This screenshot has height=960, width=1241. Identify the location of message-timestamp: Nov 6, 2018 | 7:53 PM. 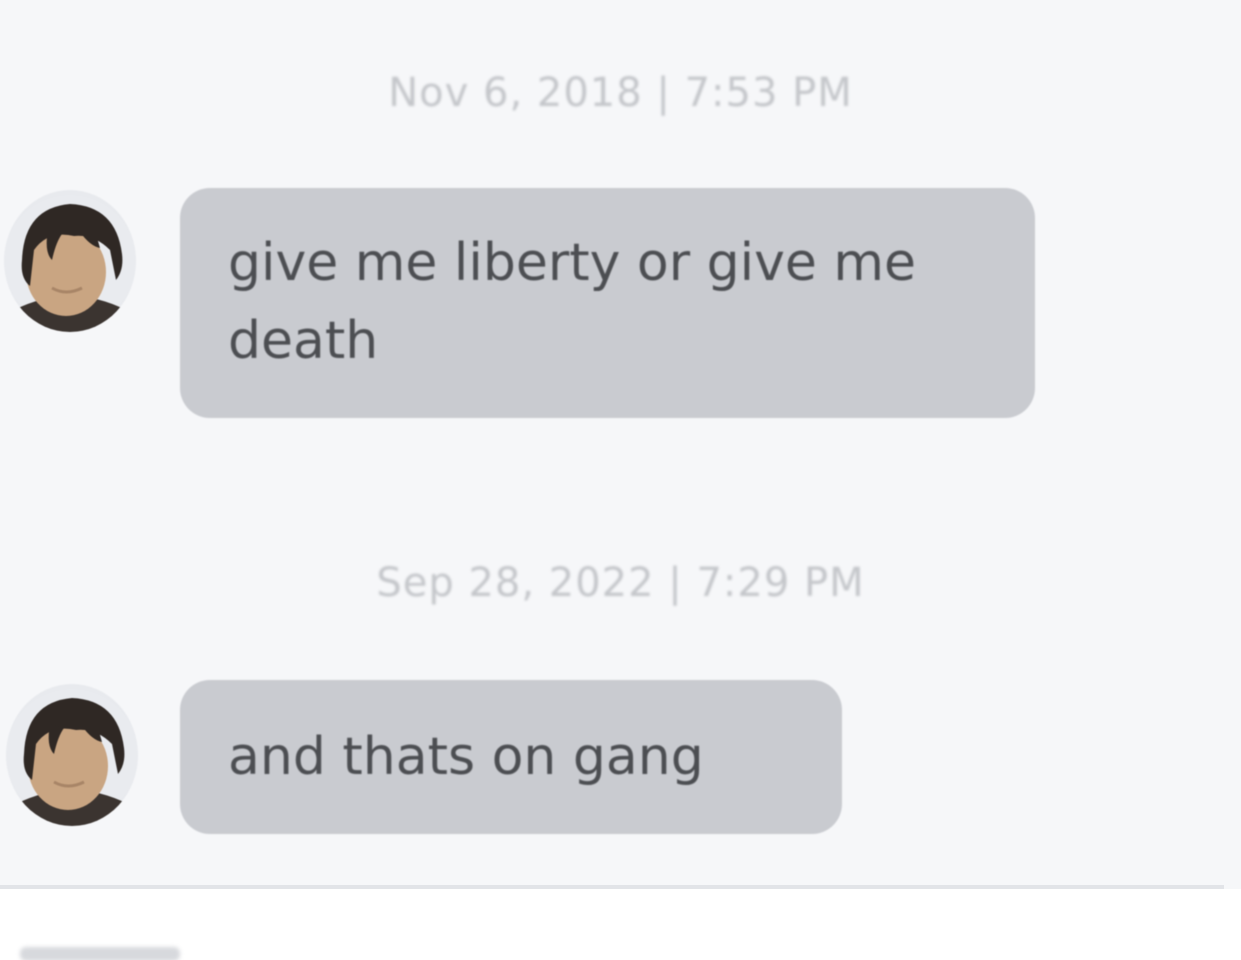
(620, 93).